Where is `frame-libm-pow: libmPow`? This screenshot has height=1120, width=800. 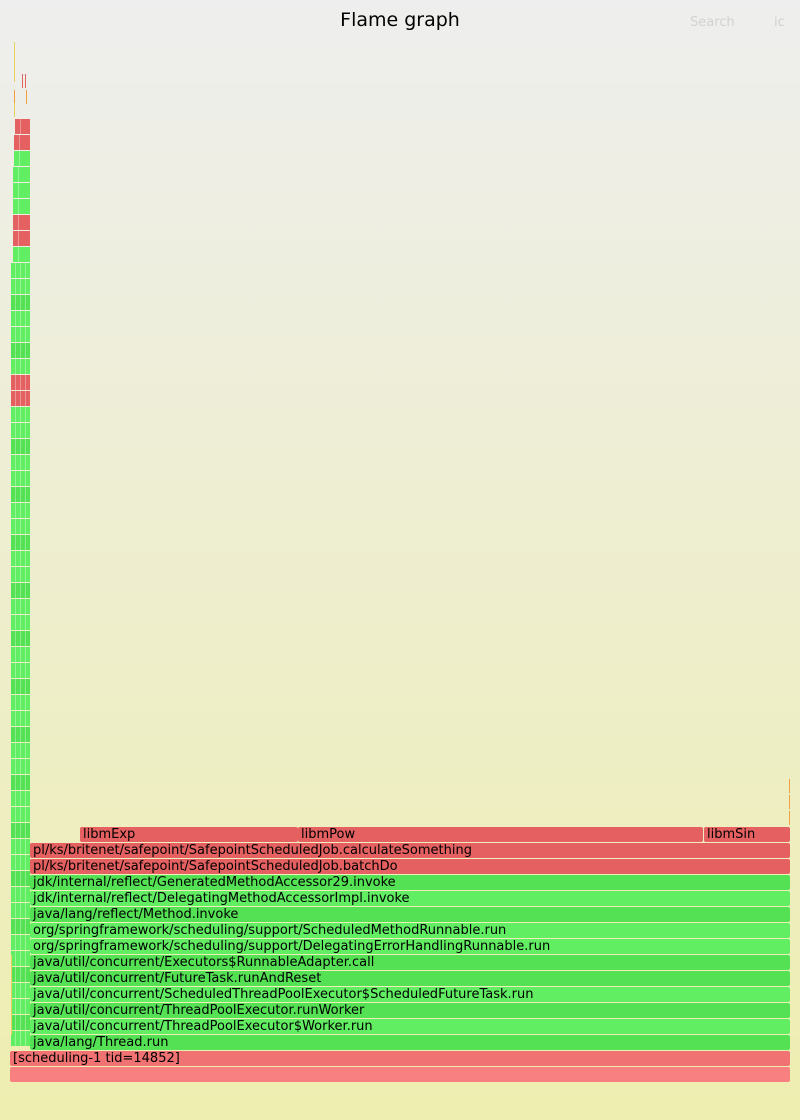 frame-libm-pow: libmPow is located at coordinates (500, 834).